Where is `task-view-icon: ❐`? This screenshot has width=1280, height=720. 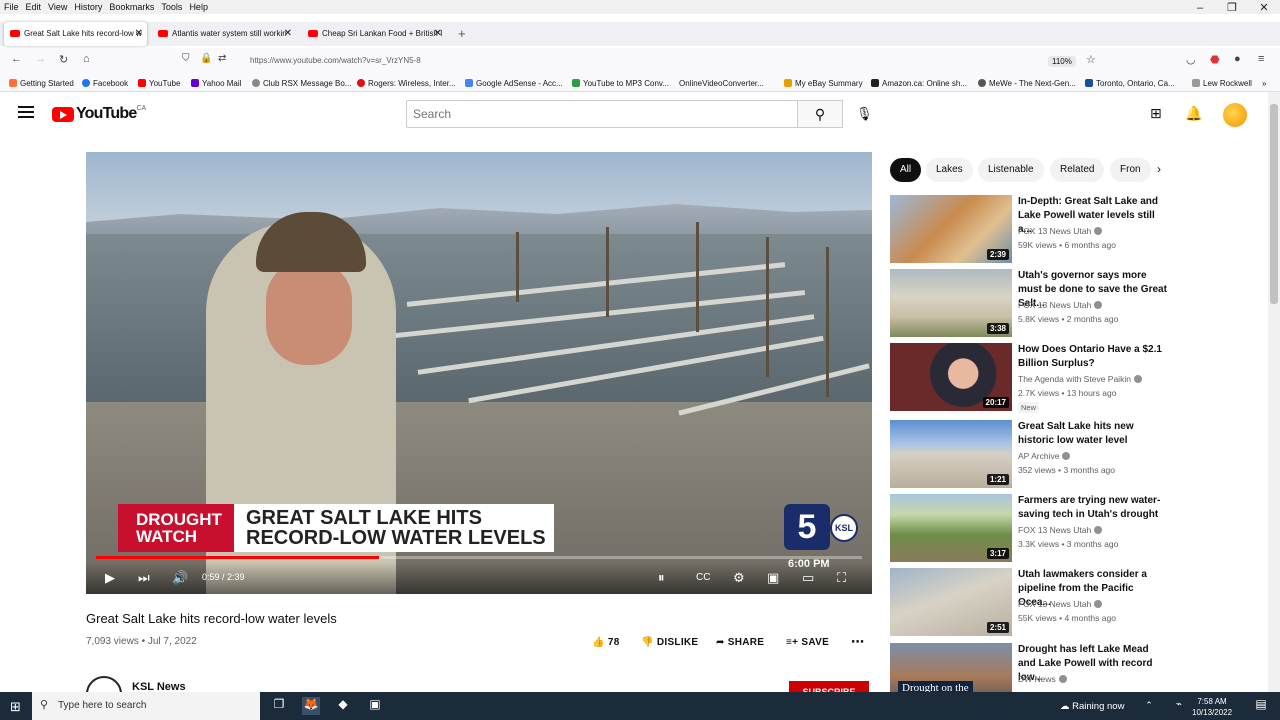
task-view-icon: ❐ is located at coordinates (279, 706).